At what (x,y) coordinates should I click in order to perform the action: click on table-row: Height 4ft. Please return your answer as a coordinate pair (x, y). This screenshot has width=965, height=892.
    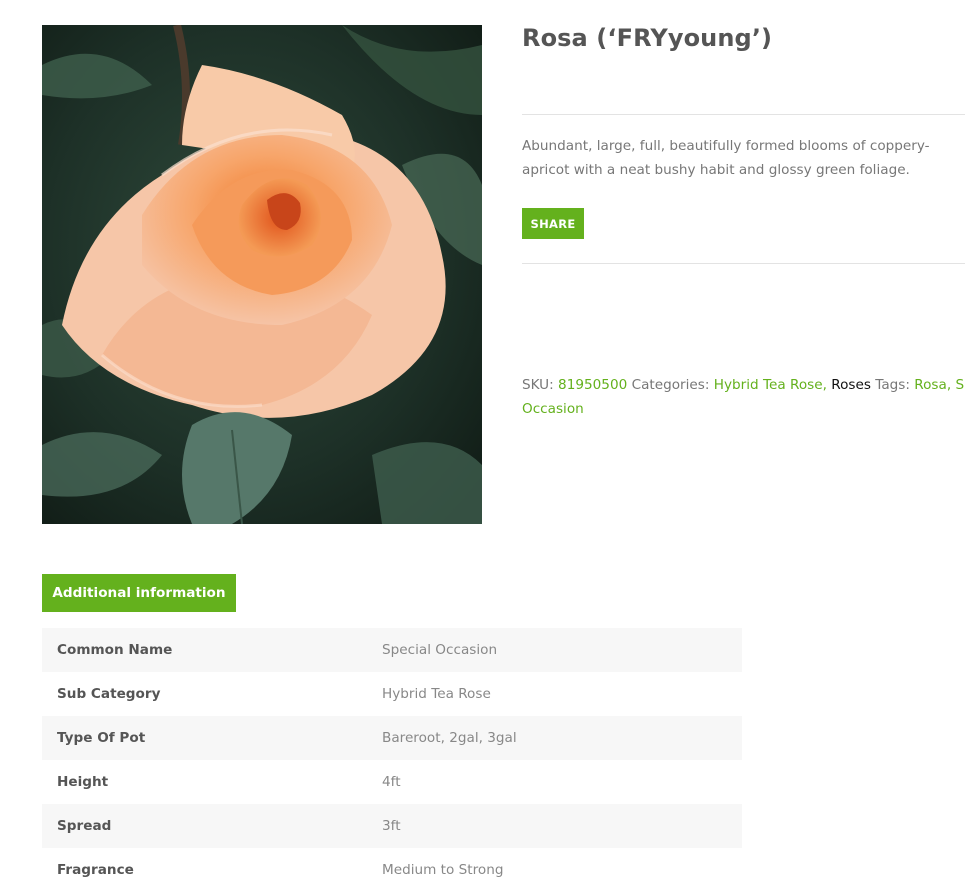
    Looking at the image, I should click on (392, 782).